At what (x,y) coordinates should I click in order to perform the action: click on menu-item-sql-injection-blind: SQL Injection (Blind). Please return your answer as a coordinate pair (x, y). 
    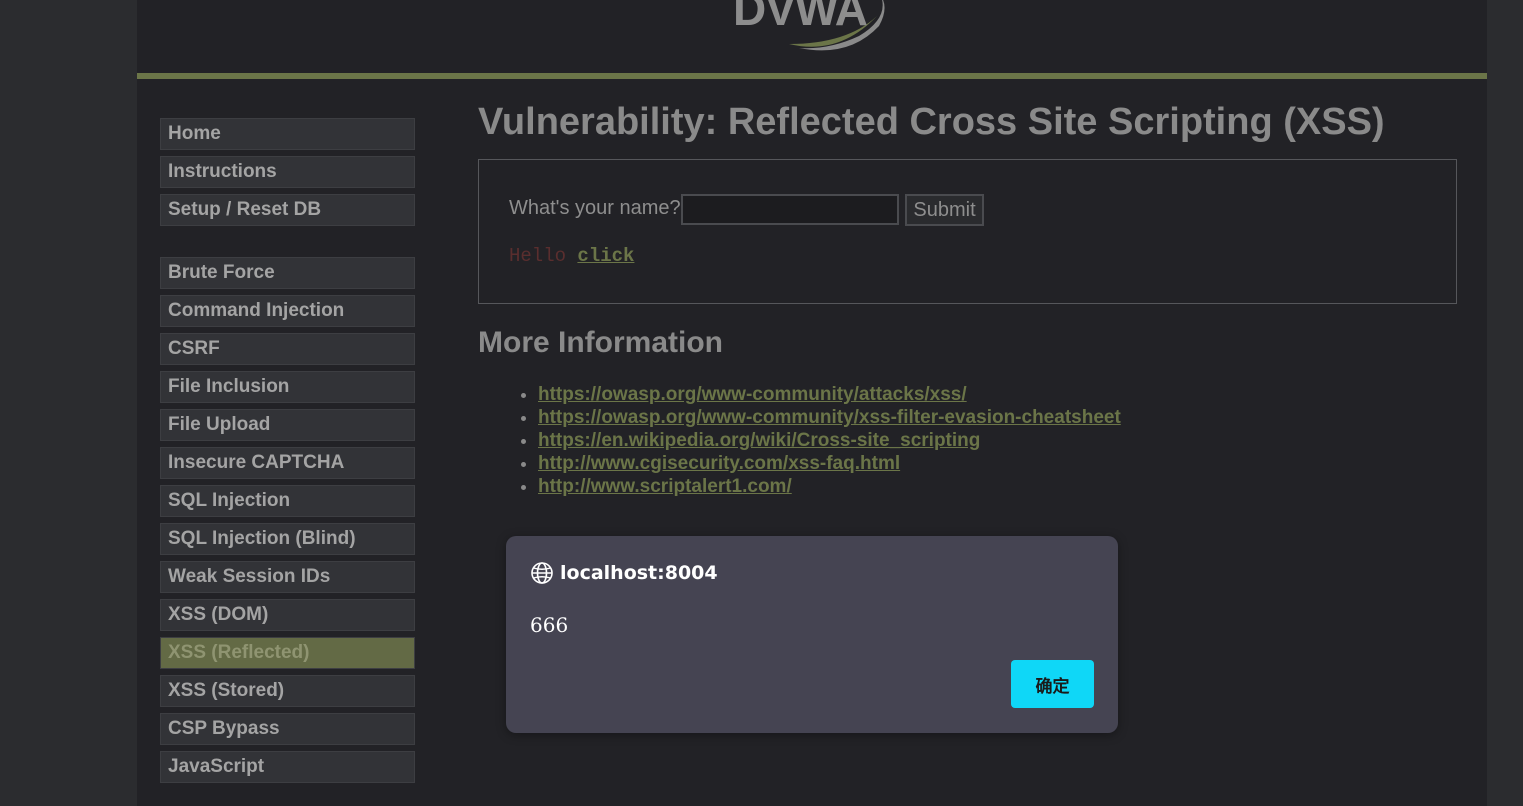
    Looking at the image, I should click on (287, 539).